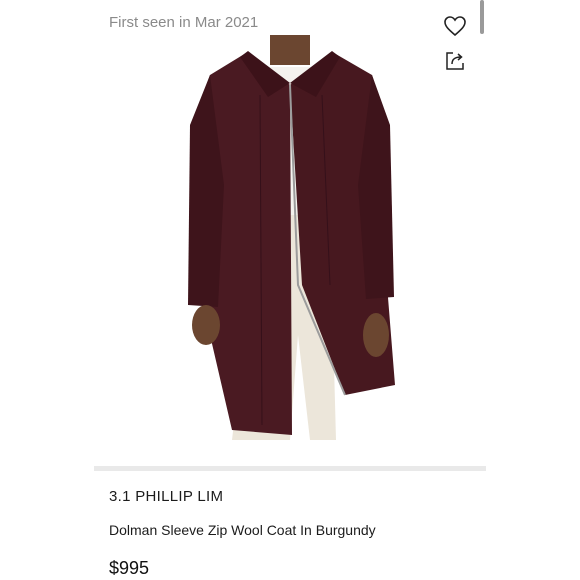 This screenshot has height=580, width=580. What do you see at coordinates (129, 568) in the screenshot?
I see `product-price: $995` at bounding box center [129, 568].